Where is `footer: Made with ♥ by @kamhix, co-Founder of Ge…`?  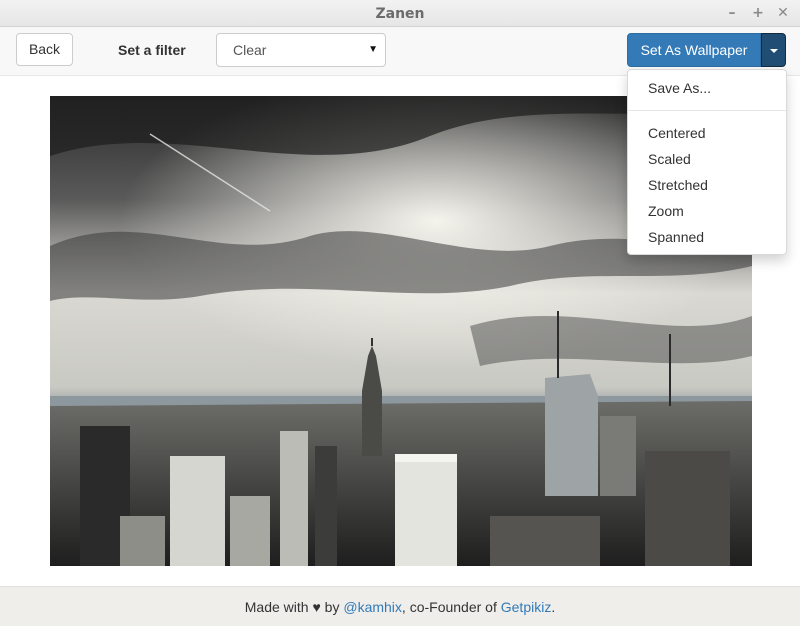 footer: Made with ♥ by @kamhix, co-Founder of Ge… is located at coordinates (400, 606).